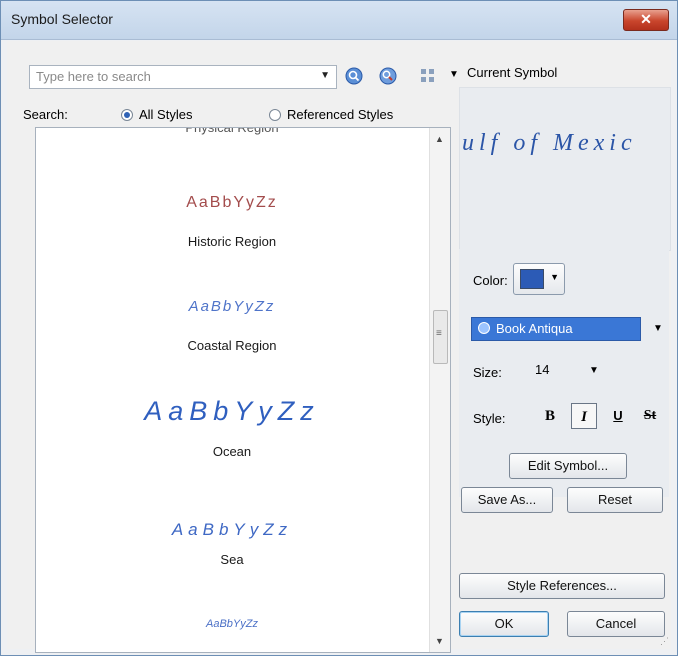 This screenshot has width=678, height=656. What do you see at coordinates (484, 328) in the screenshot?
I see `opentype-font-icon` at bounding box center [484, 328].